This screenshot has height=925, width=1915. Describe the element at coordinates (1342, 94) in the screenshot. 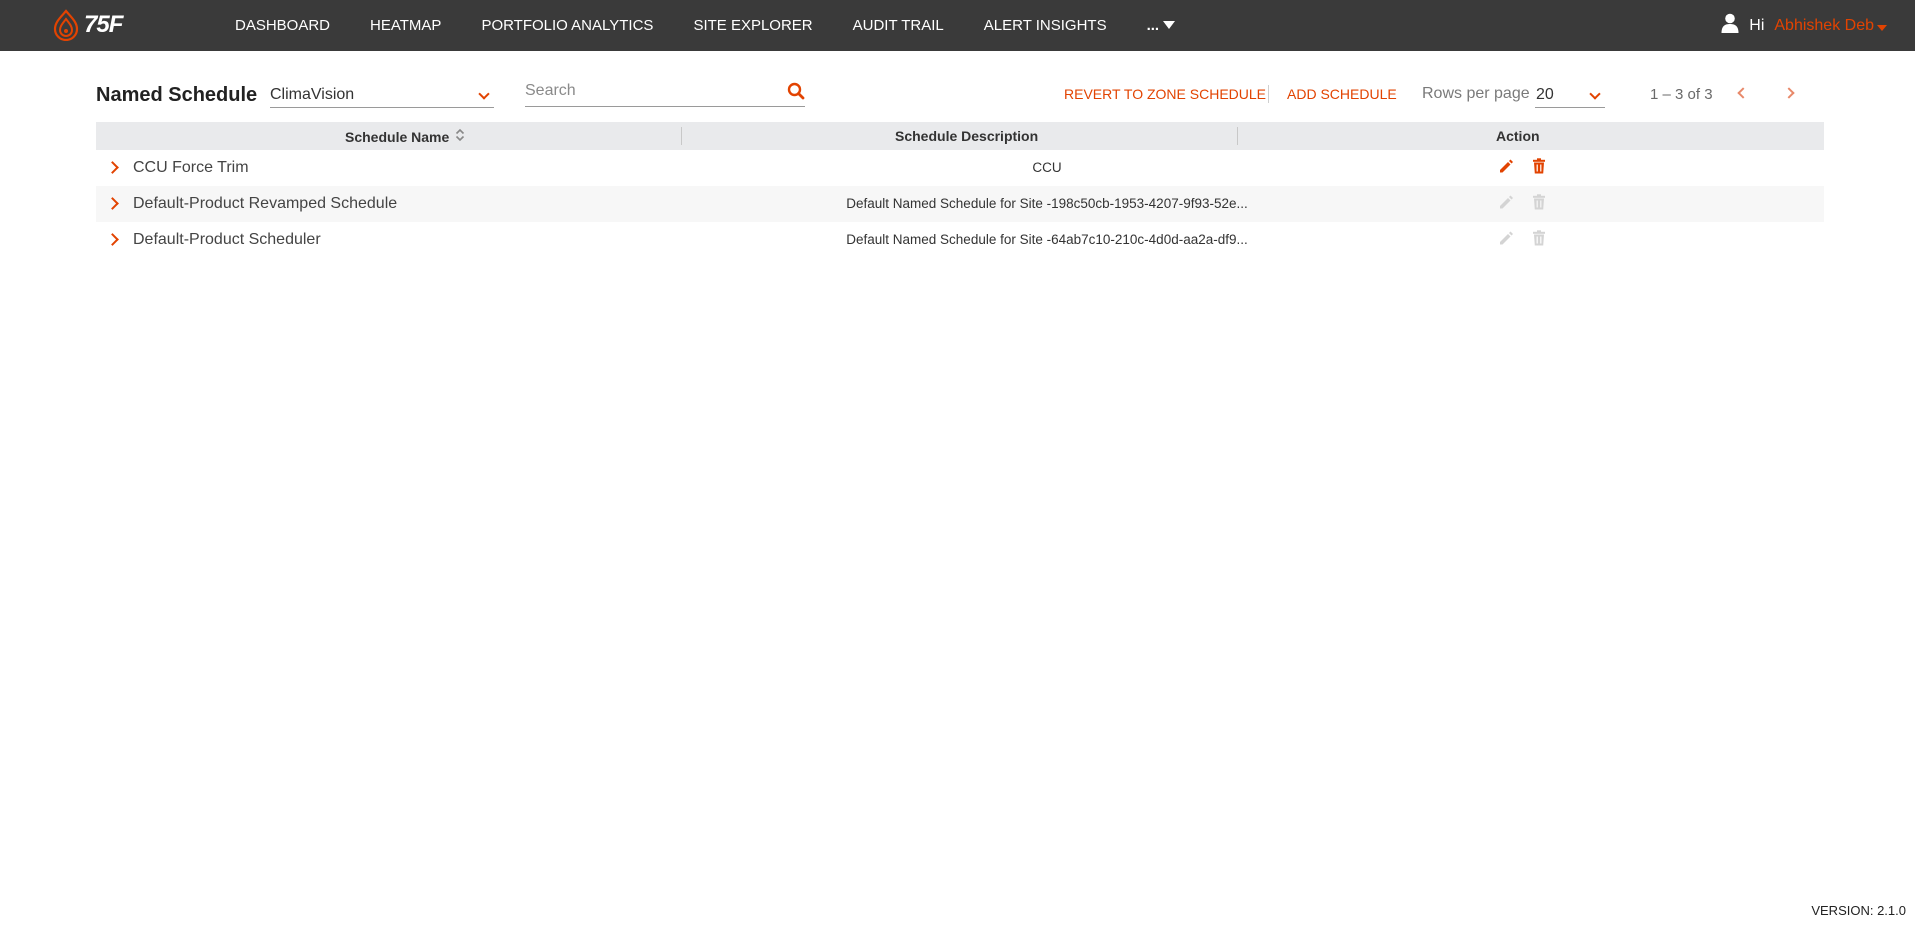

I see `add-schedule-button: ADD SCHEDULE` at that location.